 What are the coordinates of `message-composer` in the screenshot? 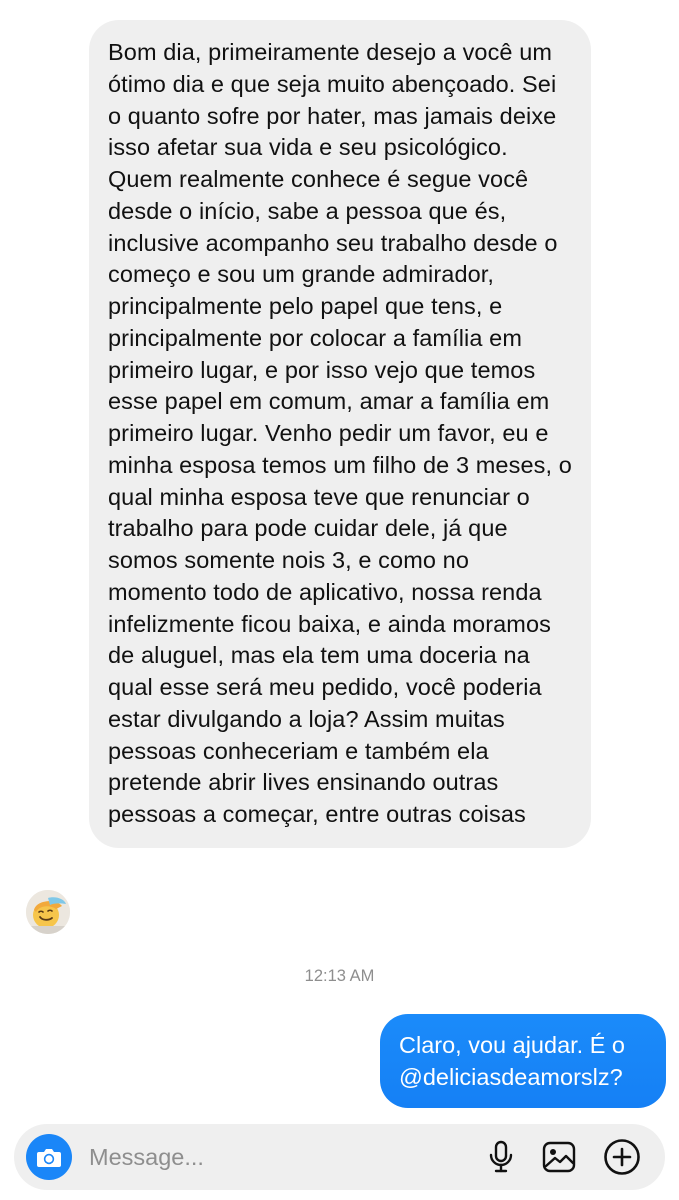 It's located at (339, 1157).